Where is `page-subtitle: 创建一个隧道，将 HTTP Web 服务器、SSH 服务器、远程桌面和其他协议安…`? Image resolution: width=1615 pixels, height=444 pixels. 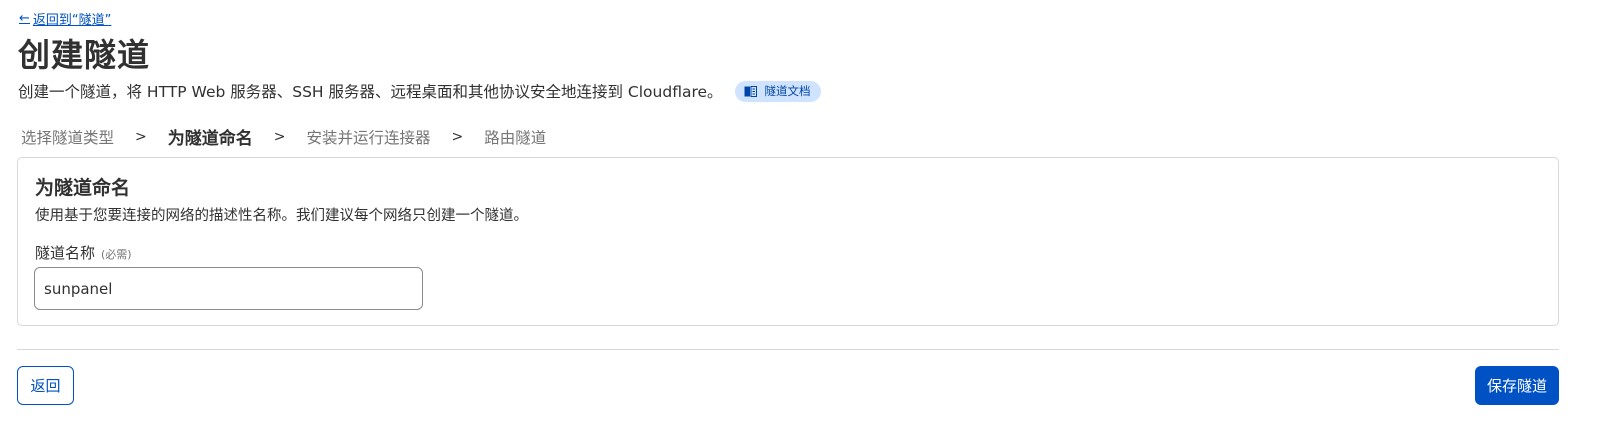
page-subtitle: 创建一个隧道，将 HTTP Web 服务器、SSH 服务器、远程桌面和其他协议安… is located at coordinates (370, 92).